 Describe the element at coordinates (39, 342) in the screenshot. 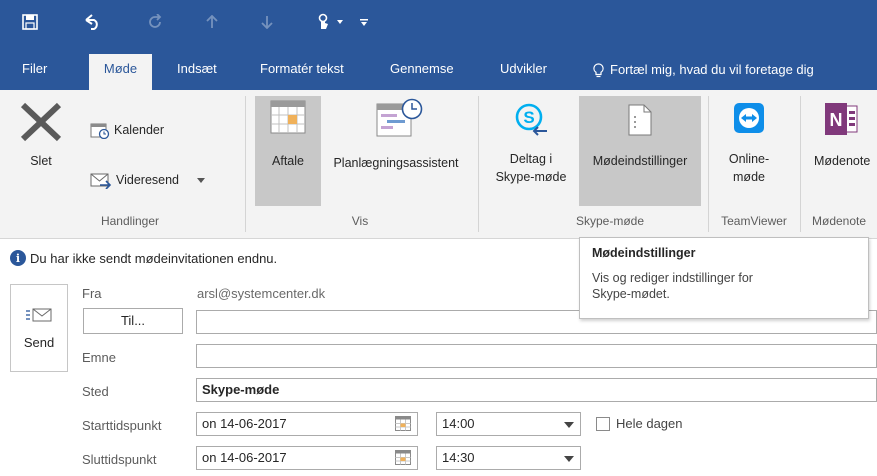

I see `send-label: Send` at that location.